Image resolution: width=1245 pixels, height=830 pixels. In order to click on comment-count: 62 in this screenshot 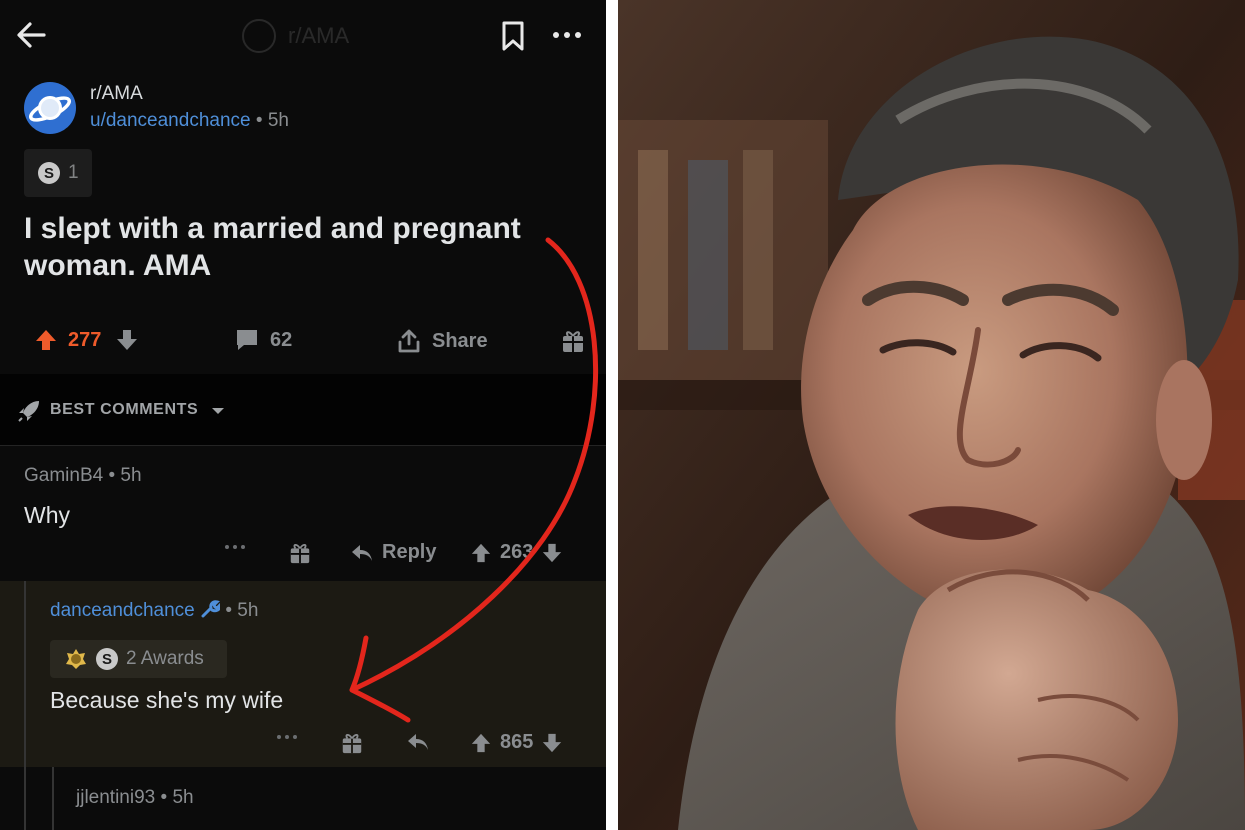, I will do `click(281, 339)`.